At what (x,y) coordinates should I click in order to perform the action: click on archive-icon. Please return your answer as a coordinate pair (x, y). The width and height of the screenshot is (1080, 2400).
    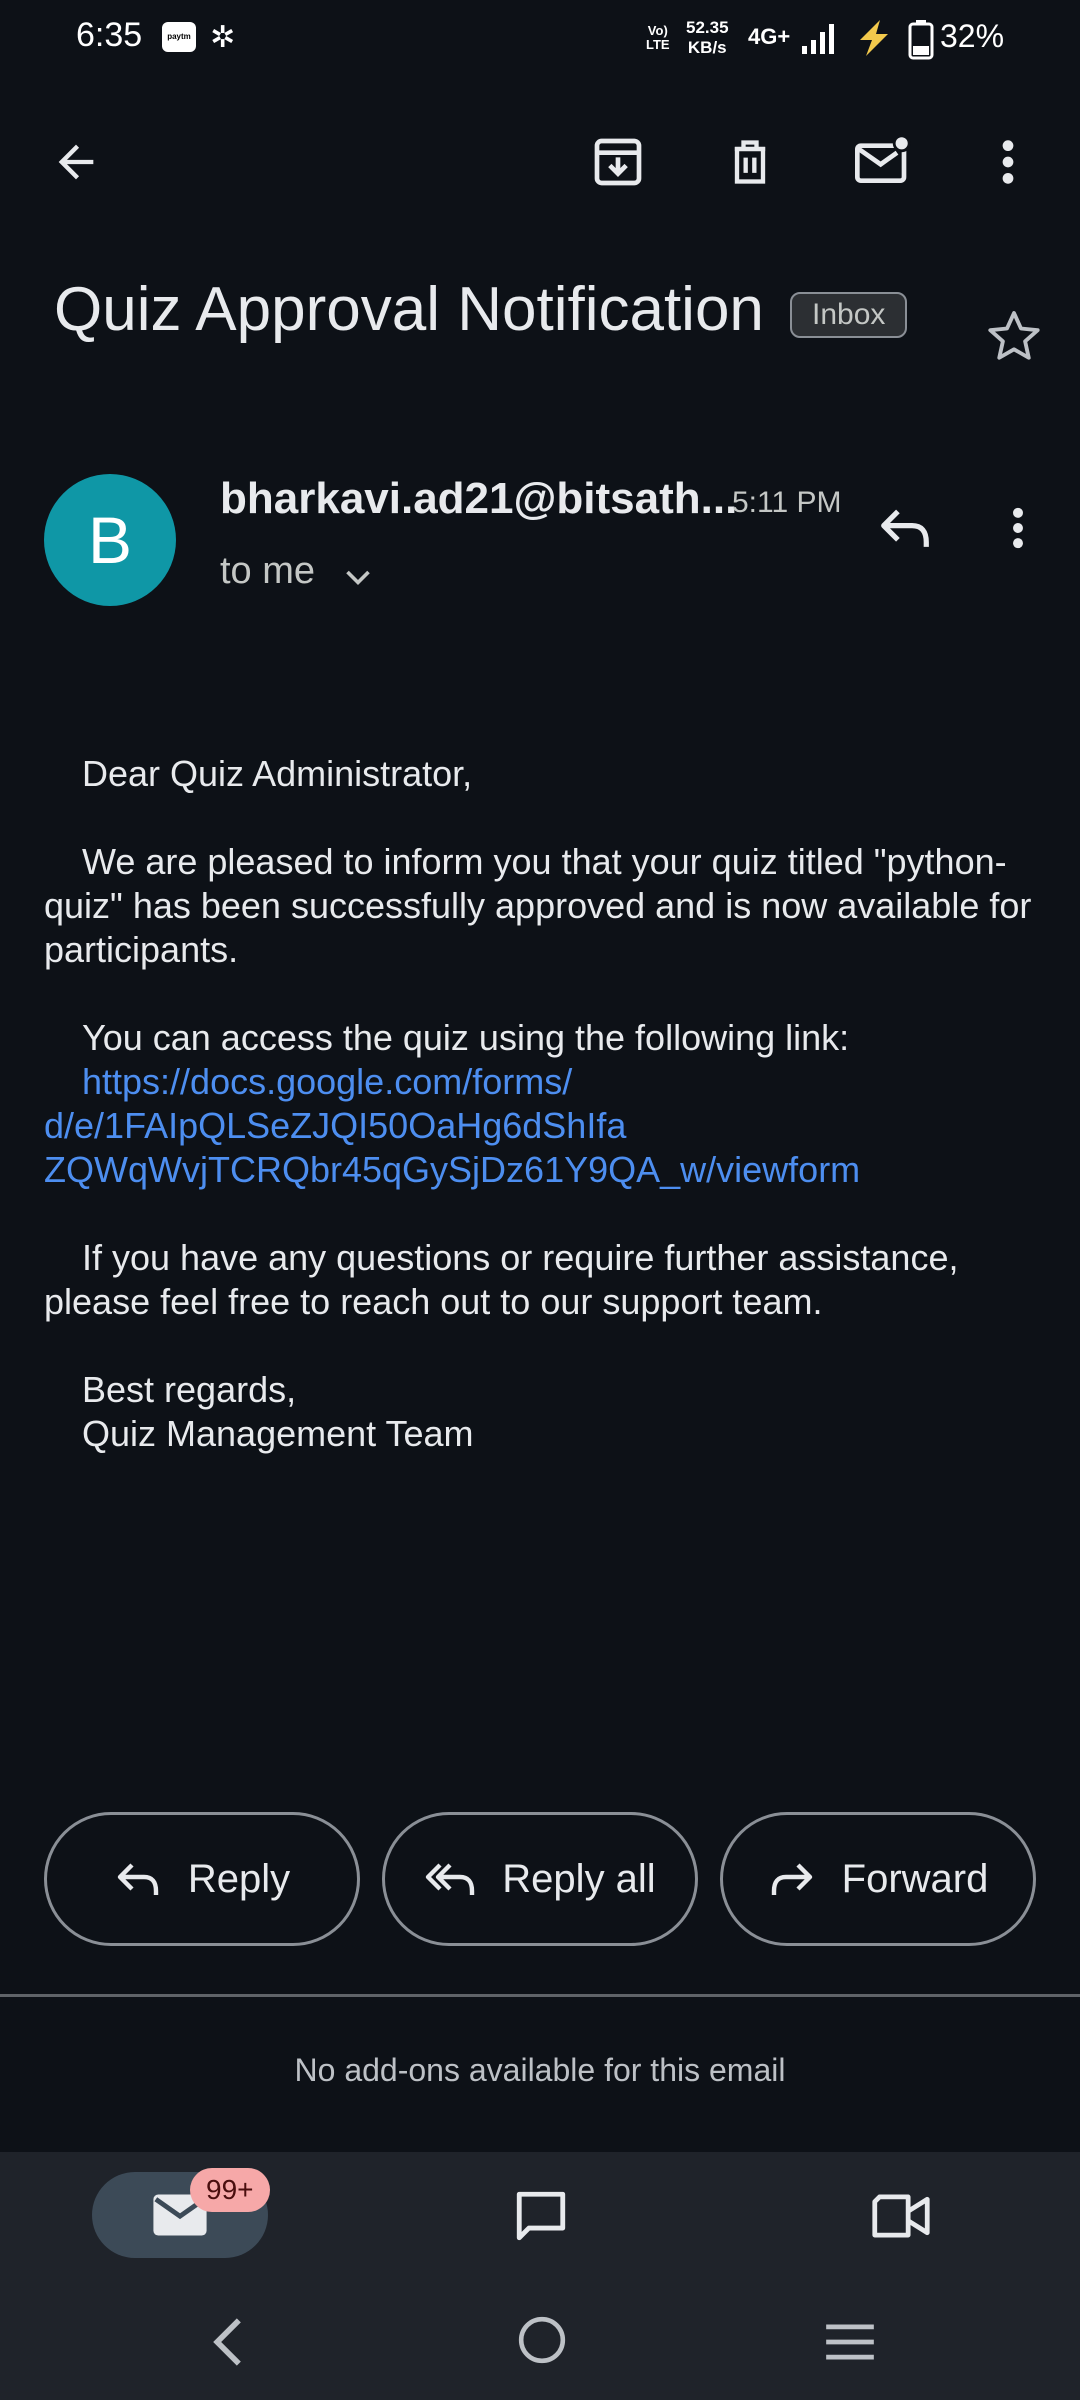
    Looking at the image, I should click on (618, 162).